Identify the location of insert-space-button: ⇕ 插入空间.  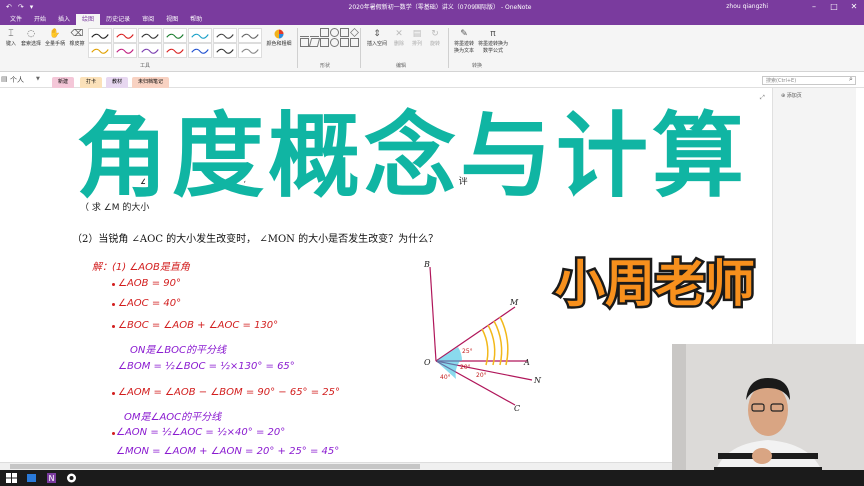
(377, 38).